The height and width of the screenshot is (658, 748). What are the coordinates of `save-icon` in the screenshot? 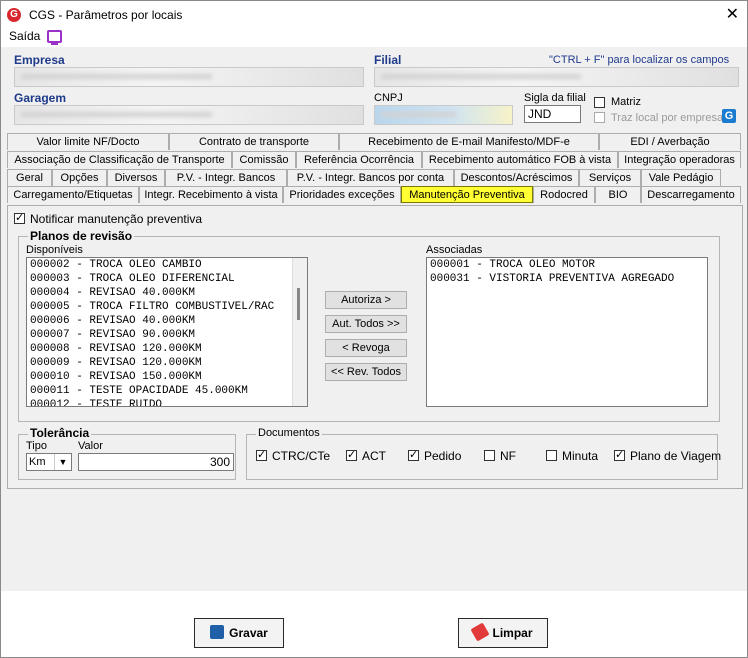 It's located at (217, 632).